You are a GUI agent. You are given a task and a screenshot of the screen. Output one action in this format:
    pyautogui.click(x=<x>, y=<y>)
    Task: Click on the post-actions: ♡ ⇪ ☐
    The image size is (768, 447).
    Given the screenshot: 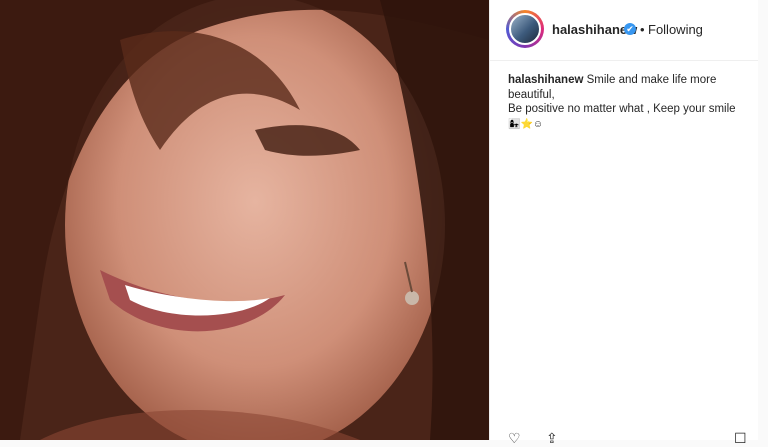 What is the action you would take?
    pyautogui.click(x=628, y=438)
    